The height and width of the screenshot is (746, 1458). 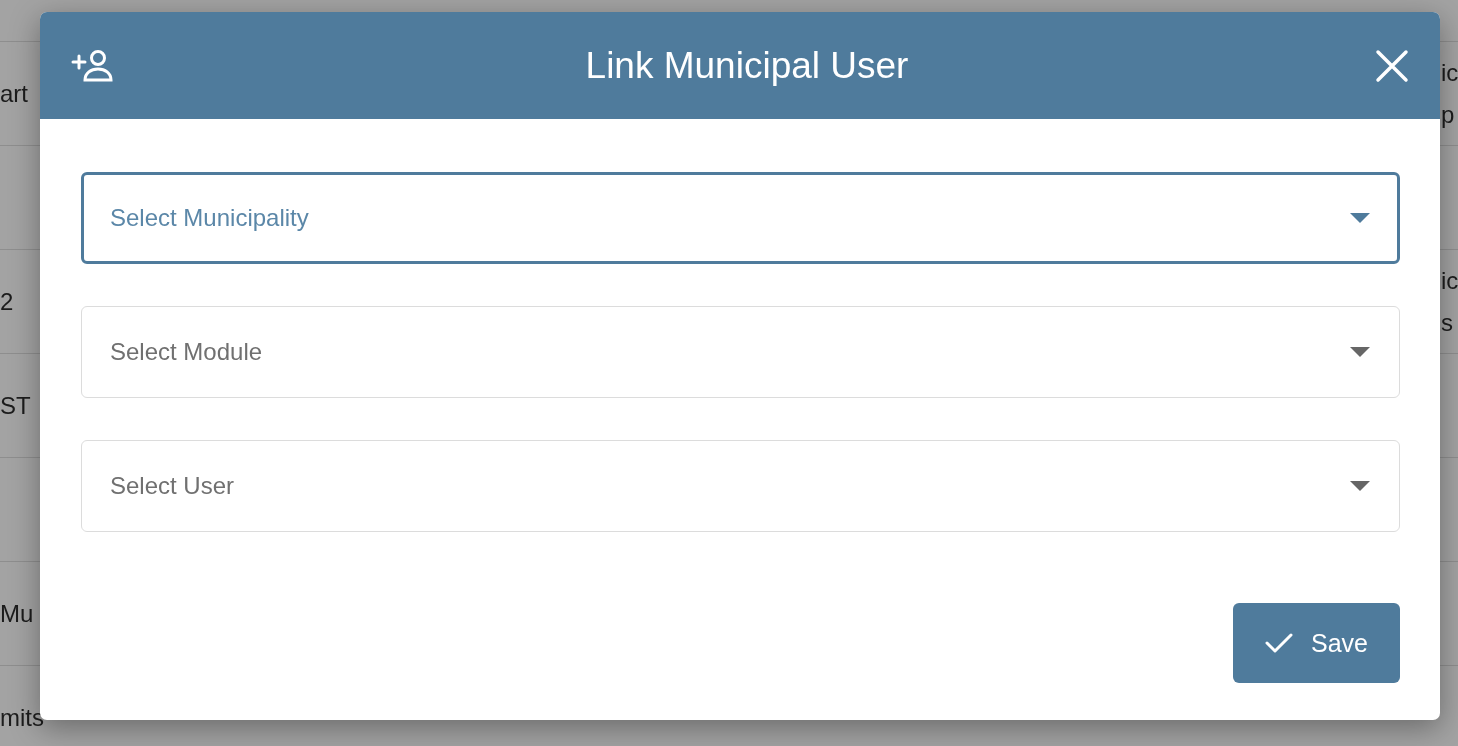 I want to click on table-cell: 2, so click(x=7, y=301).